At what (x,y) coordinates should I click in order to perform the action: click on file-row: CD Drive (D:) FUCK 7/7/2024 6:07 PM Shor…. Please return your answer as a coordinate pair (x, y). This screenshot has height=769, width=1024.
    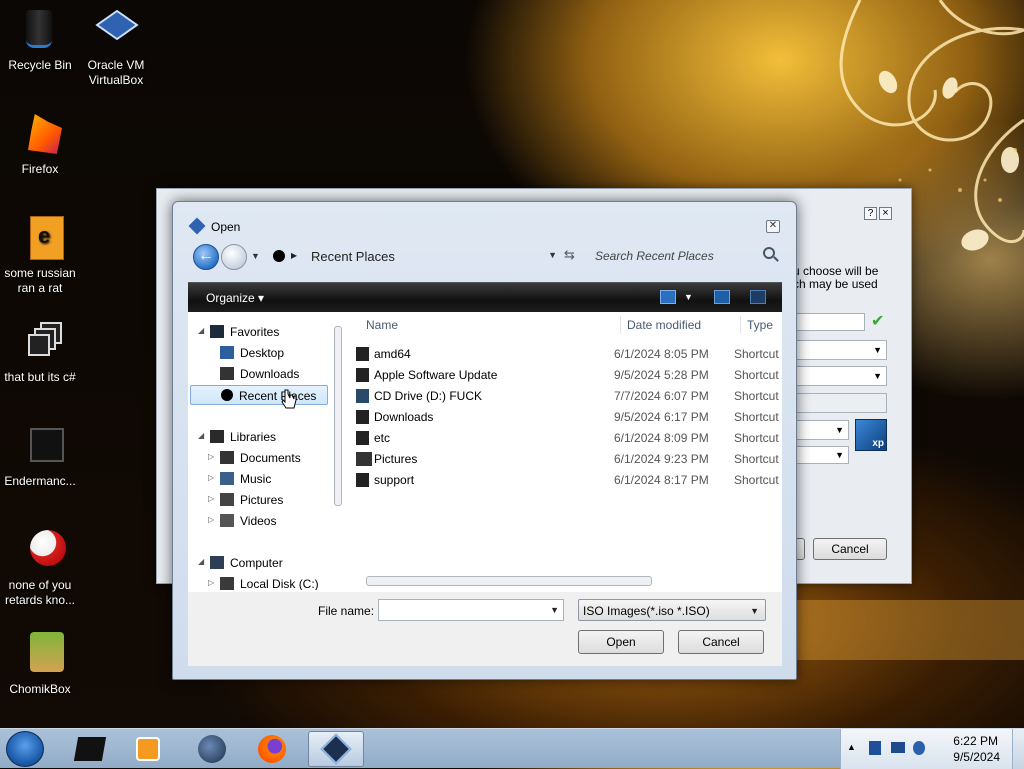
    Looking at the image, I should click on (566, 396).